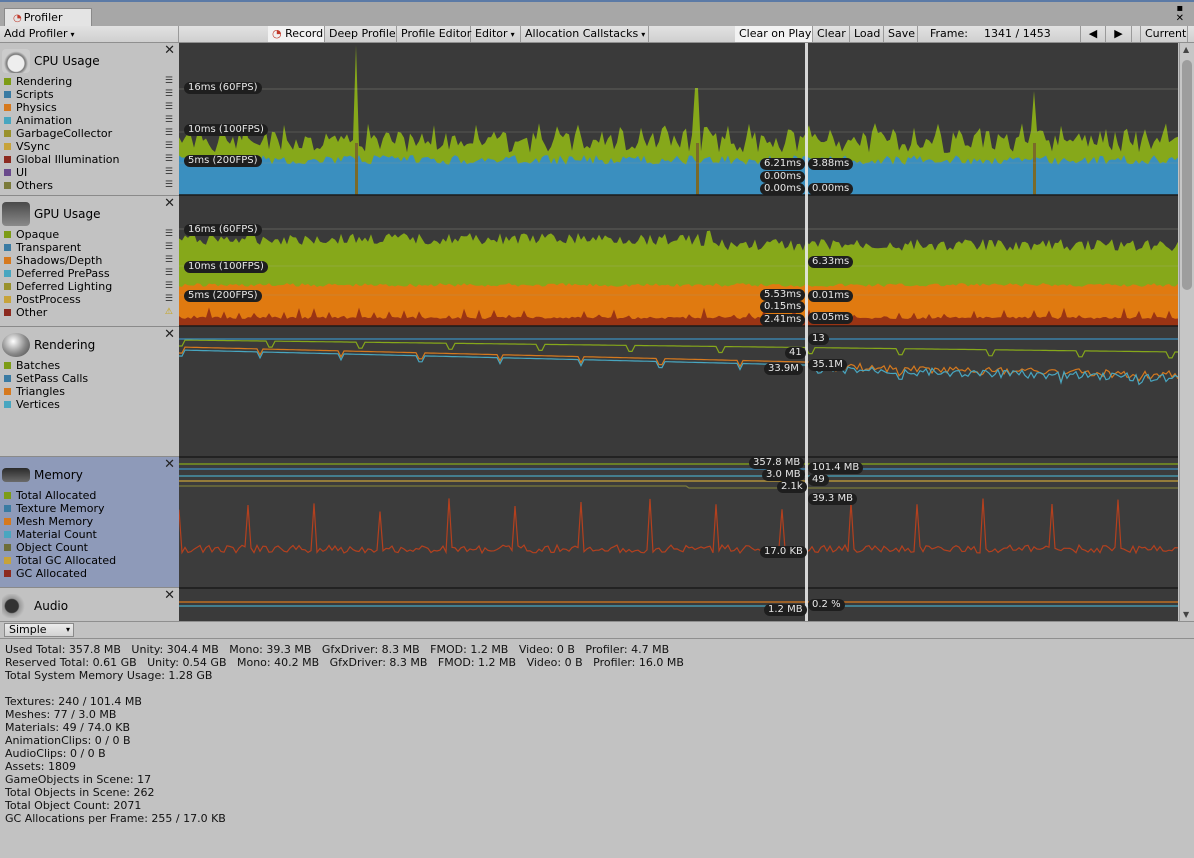 The height and width of the screenshot is (858, 1194). Describe the element at coordinates (60, 573) in the screenshot. I see `series-item: GC Allocated` at that location.